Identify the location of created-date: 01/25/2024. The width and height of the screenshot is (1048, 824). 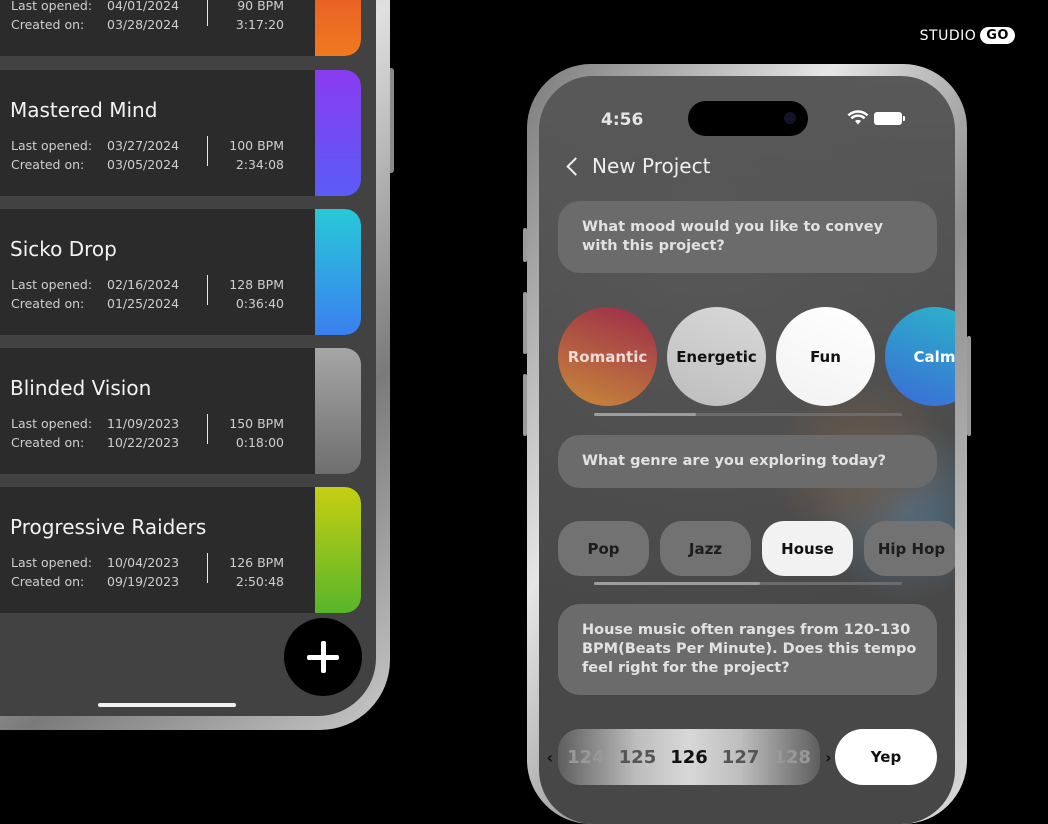
(143, 303).